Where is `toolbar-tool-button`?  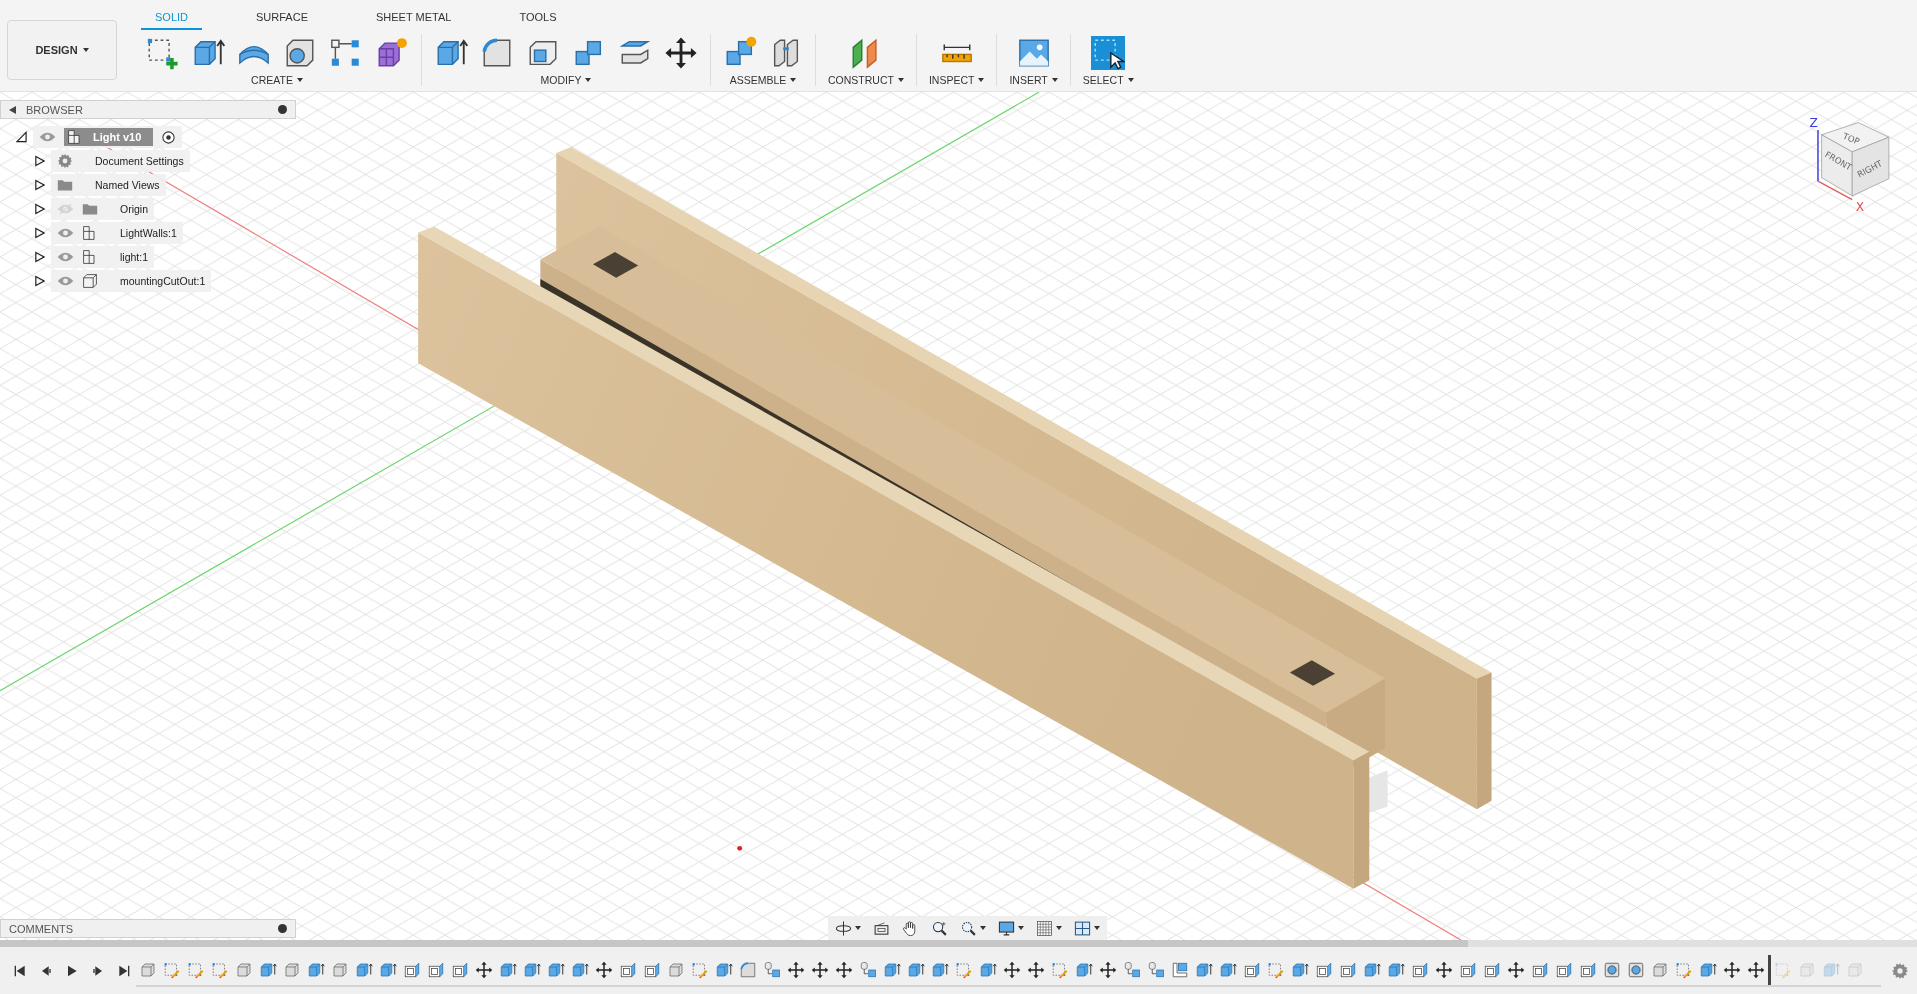
toolbar-tool-button is located at coordinates (1108, 53).